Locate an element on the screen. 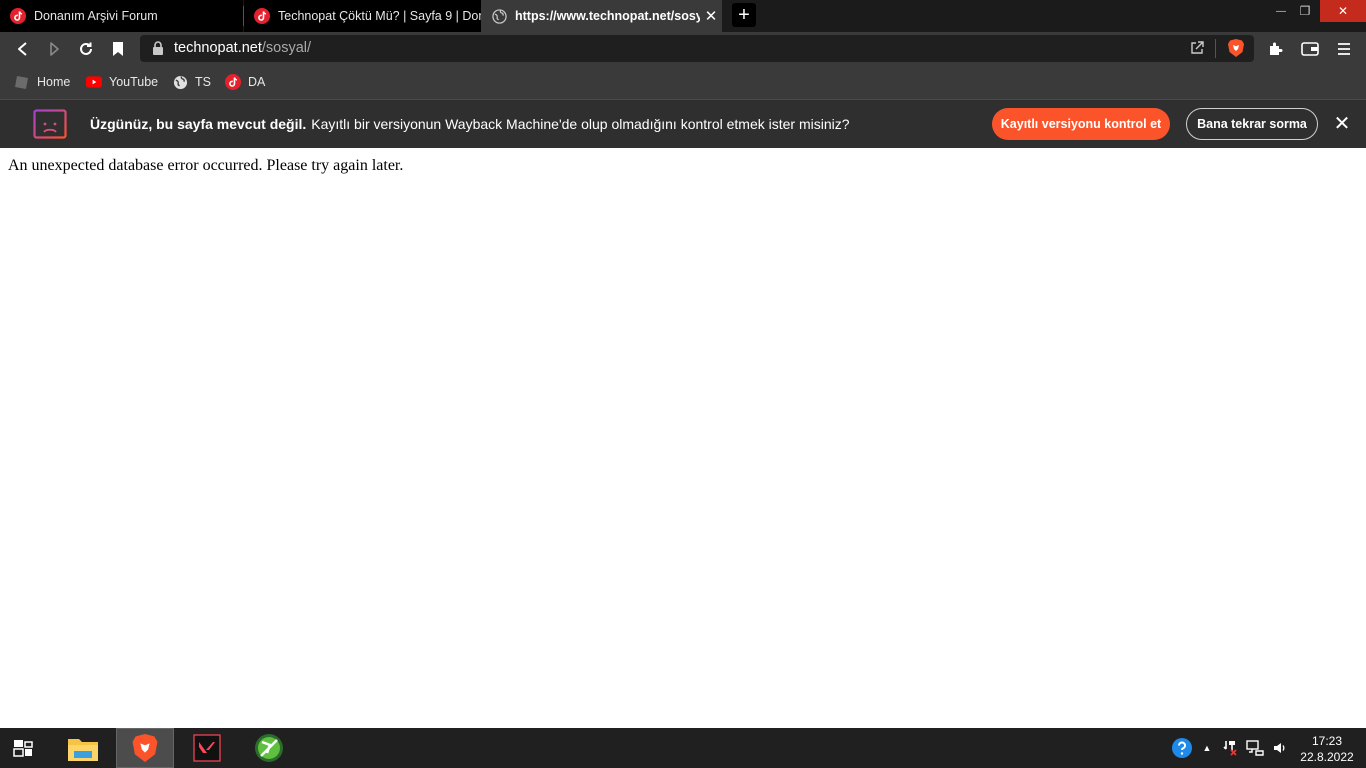 The height and width of the screenshot is (768, 1366). speaker-icon is located at coordinates (1279, 748).